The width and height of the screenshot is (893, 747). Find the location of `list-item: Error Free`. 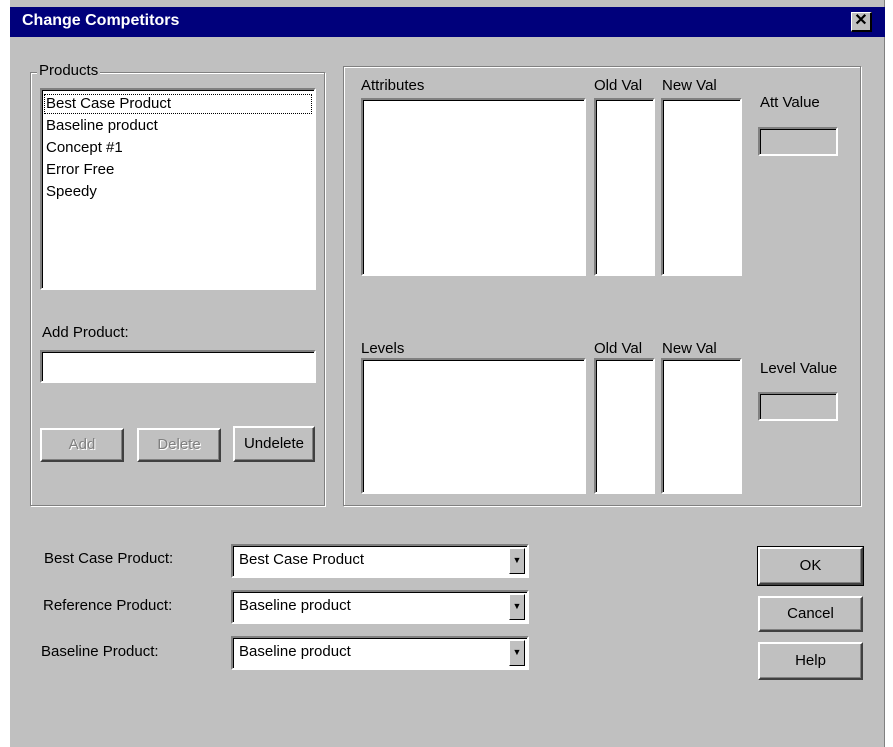

list-item: Error Free is located at coordinates (80, 170).